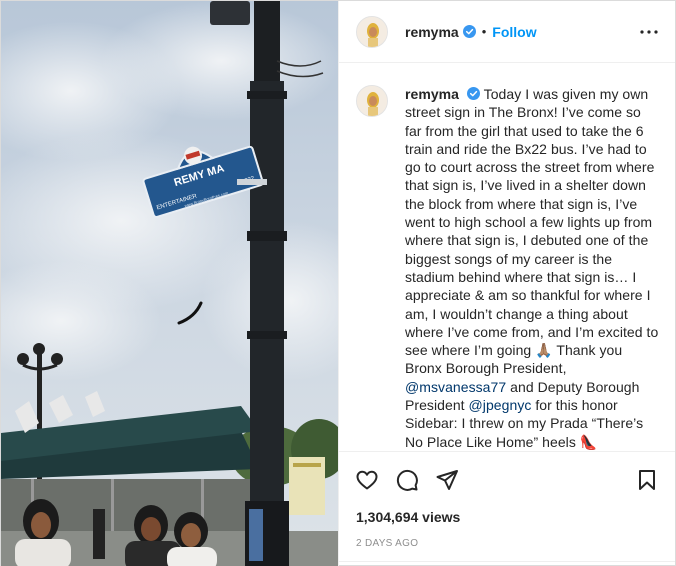 The width and height of the screenshot is (676, 566). What do you see at coordinates (447, 480) in the screenshot?
I see `paper-plane-icon` at bounding box center [447, 480].